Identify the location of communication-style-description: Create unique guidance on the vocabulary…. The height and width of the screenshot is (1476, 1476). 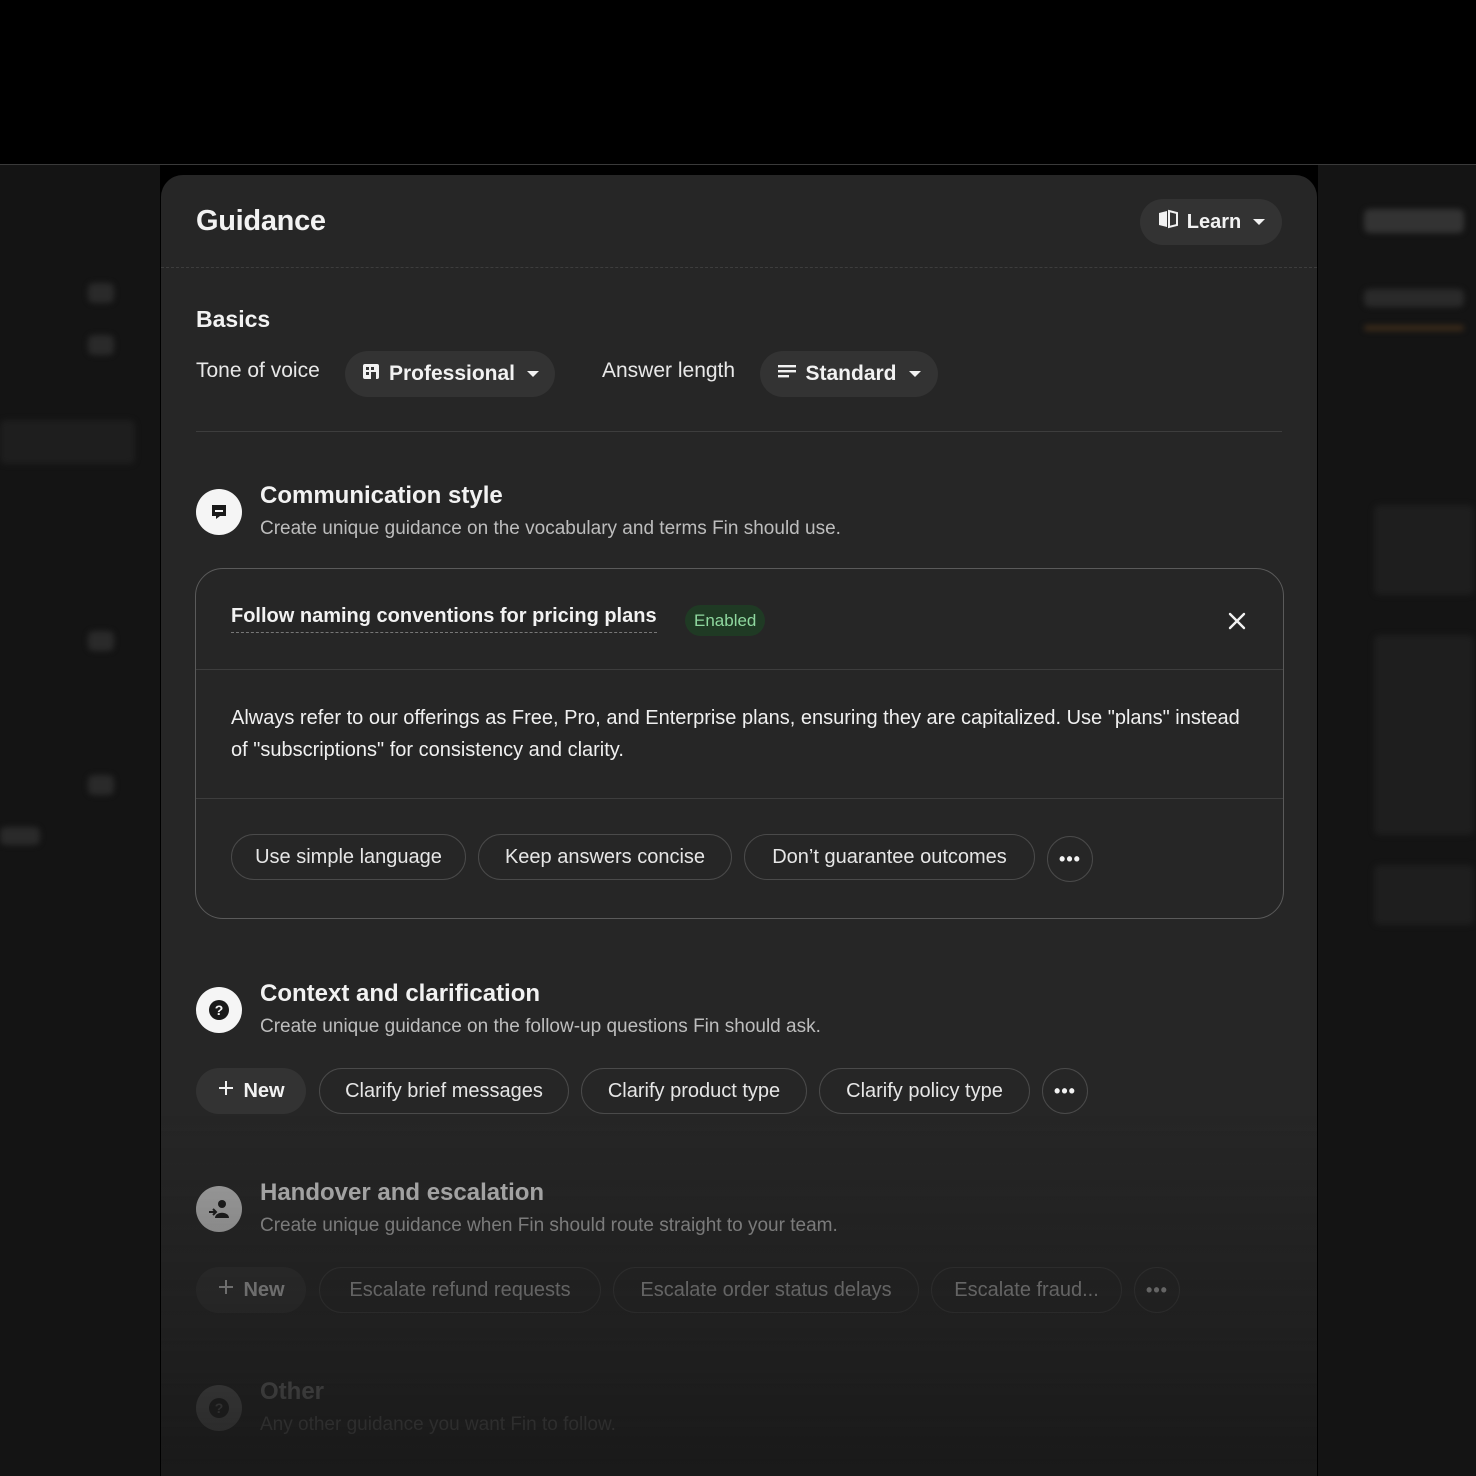
(550, 528).